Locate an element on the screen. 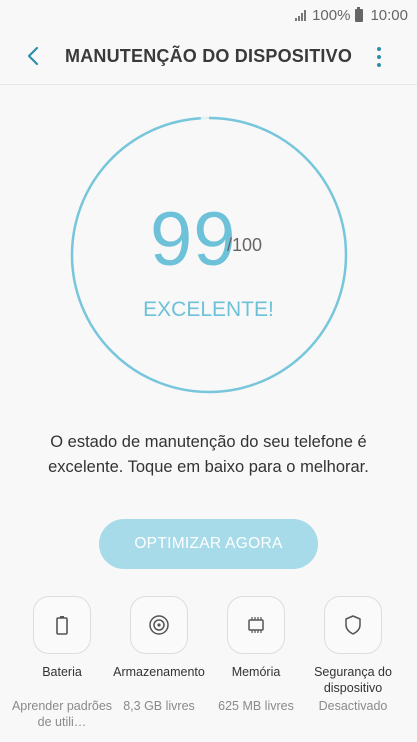 The width and height of the screenshot is (417, 742). tile-memory: Memória 625 MB livres is located at coordinates (256, 654).